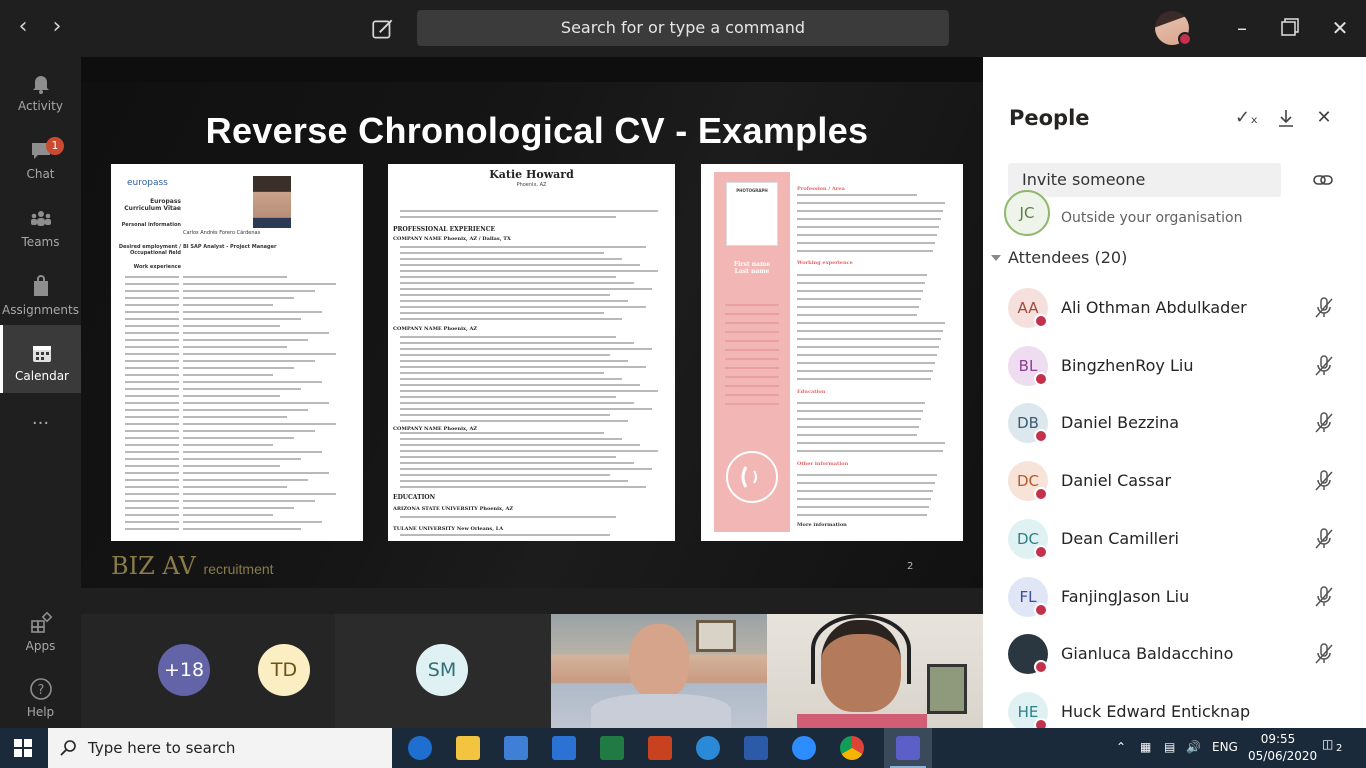  What do you see at coordinates (222, 233) in the screenshot?
I see `cv1-name: Carlos Andrés Forero Cárdenas` at bounding box center [222, 233].